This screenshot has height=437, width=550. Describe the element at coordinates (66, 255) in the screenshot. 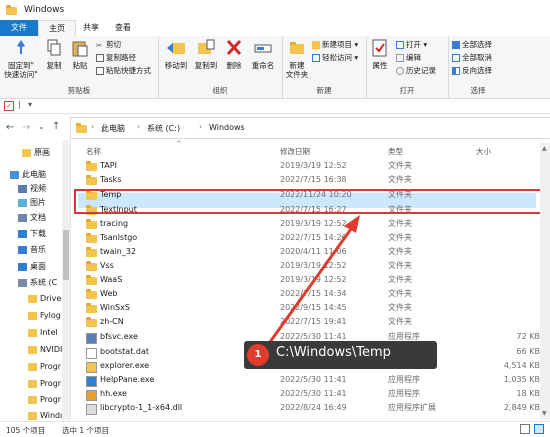

I see `nav-scrollbar-thumb` at that location.